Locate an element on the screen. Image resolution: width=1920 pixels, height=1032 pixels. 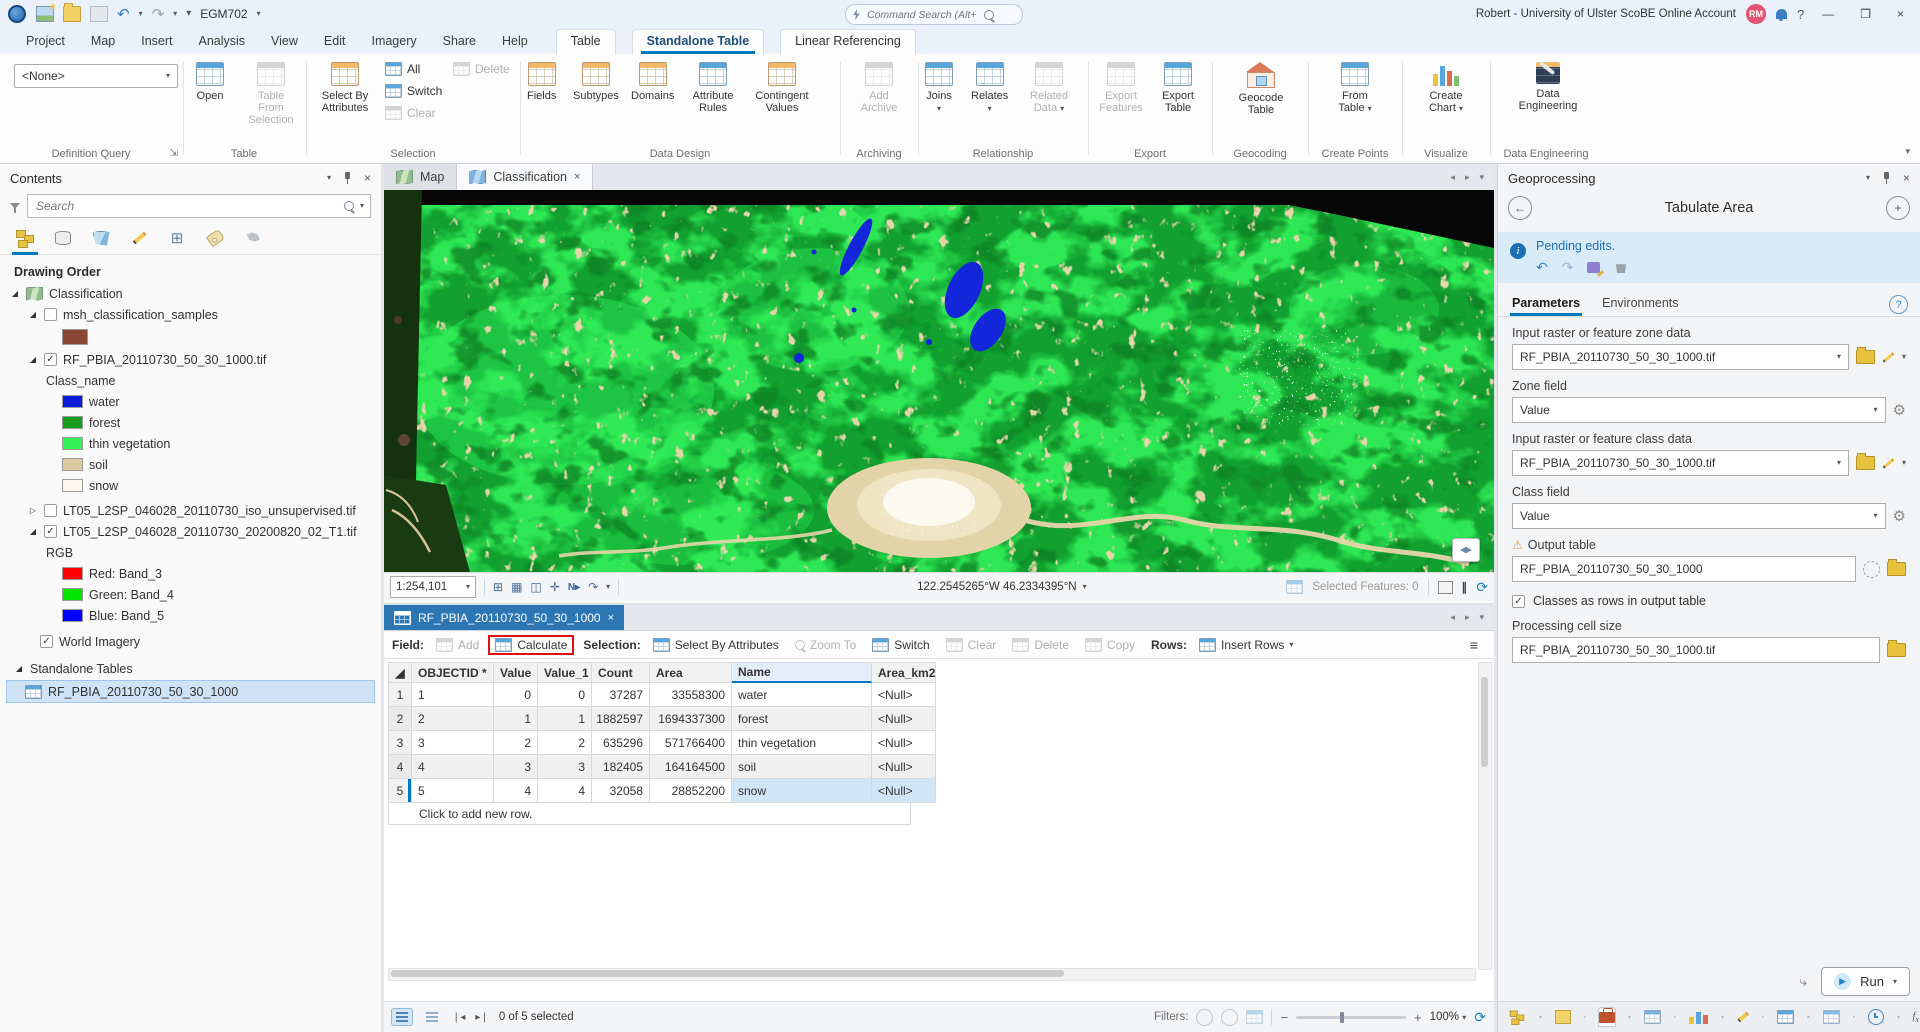
refresh-table-icon: ⟳ is located at coordinates (1480, 1017).